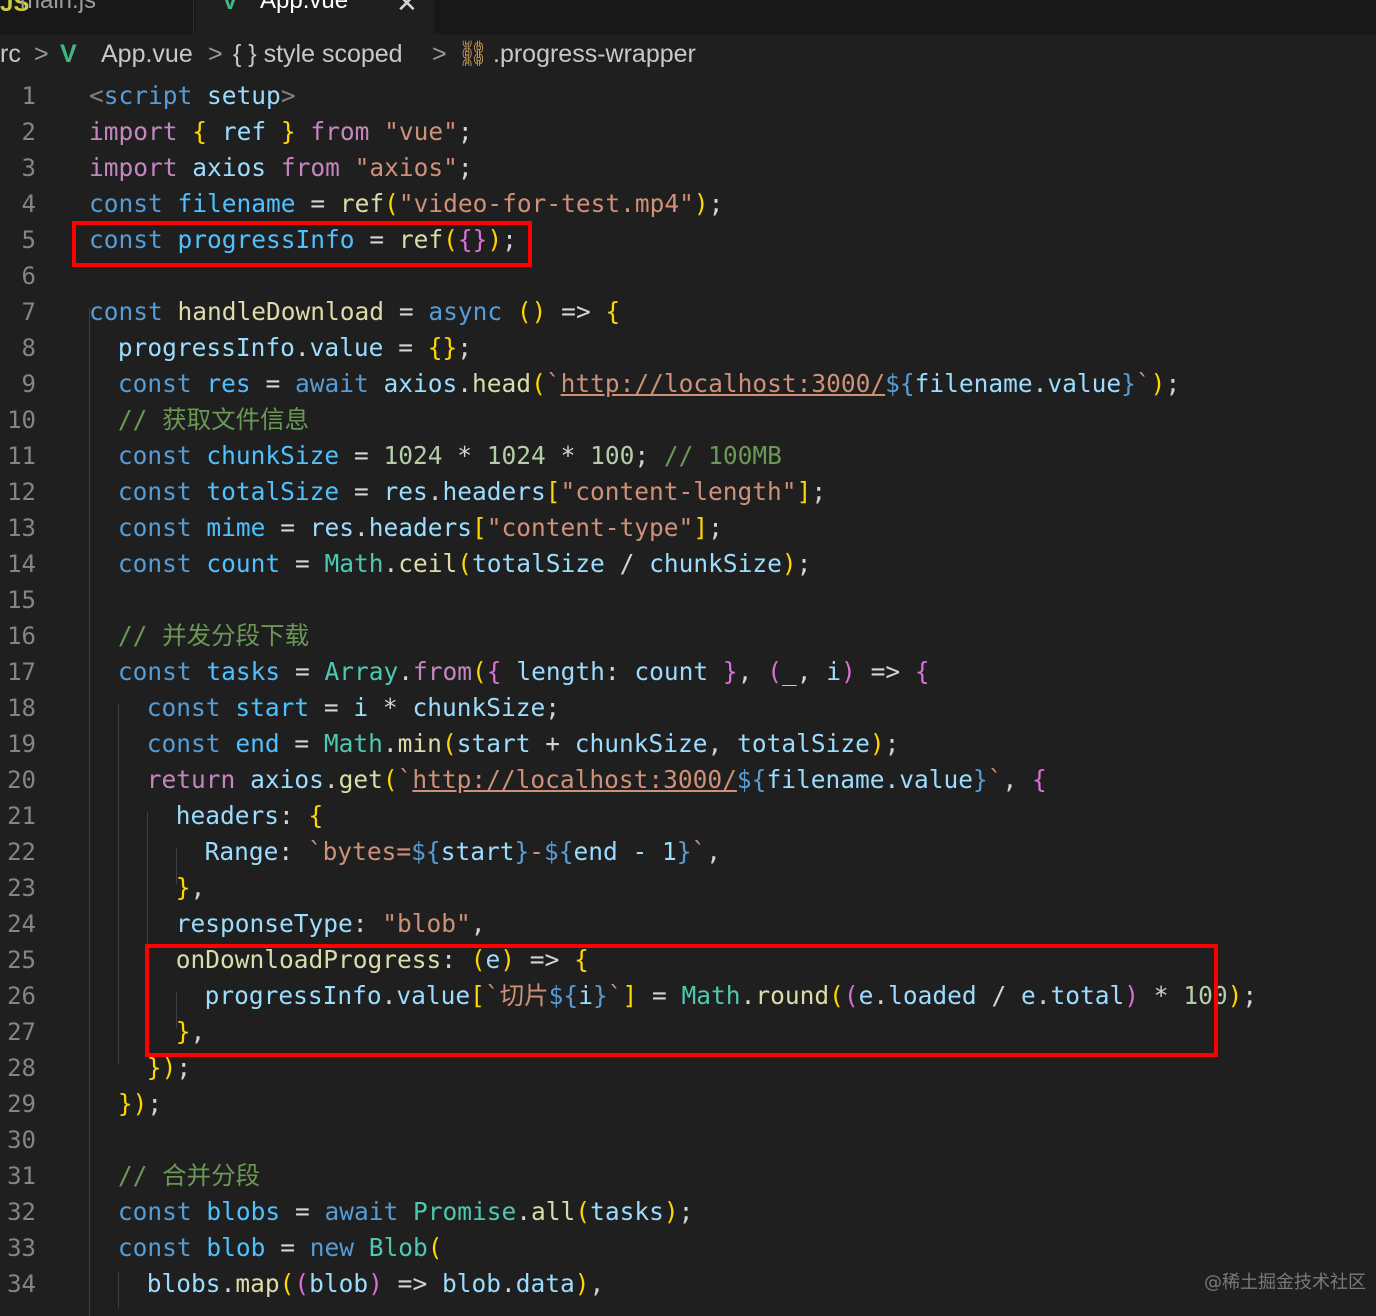 This screenshot has width=1376, height=1316. I want to click on line-number: 1, so click(28, 96).